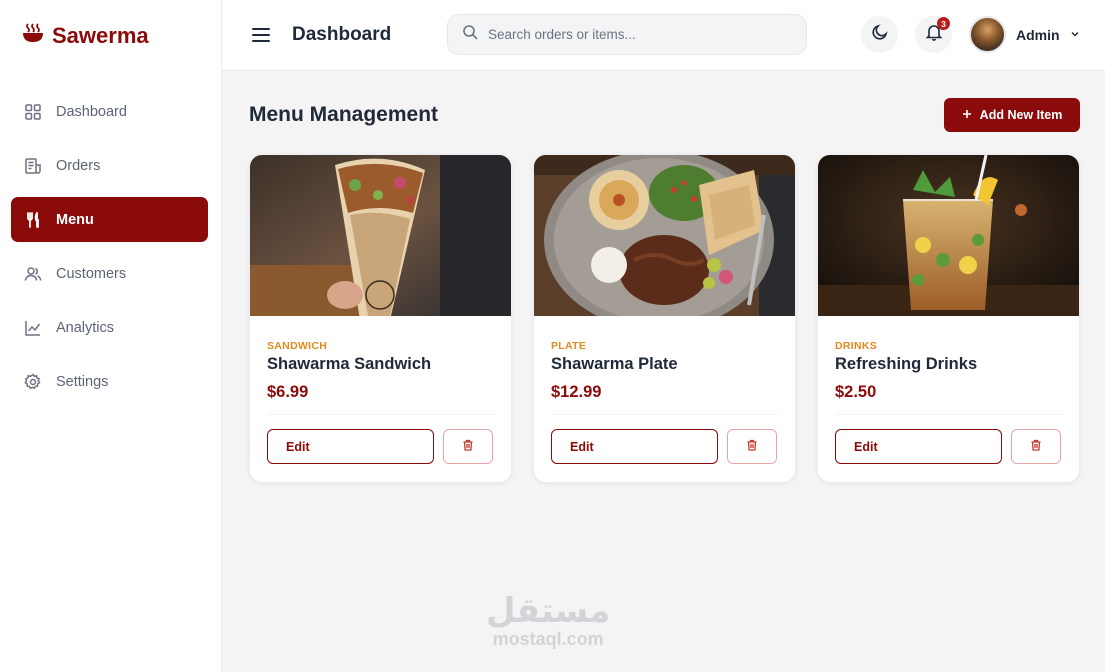  I want to click on plus-icon, so click(967, 115).